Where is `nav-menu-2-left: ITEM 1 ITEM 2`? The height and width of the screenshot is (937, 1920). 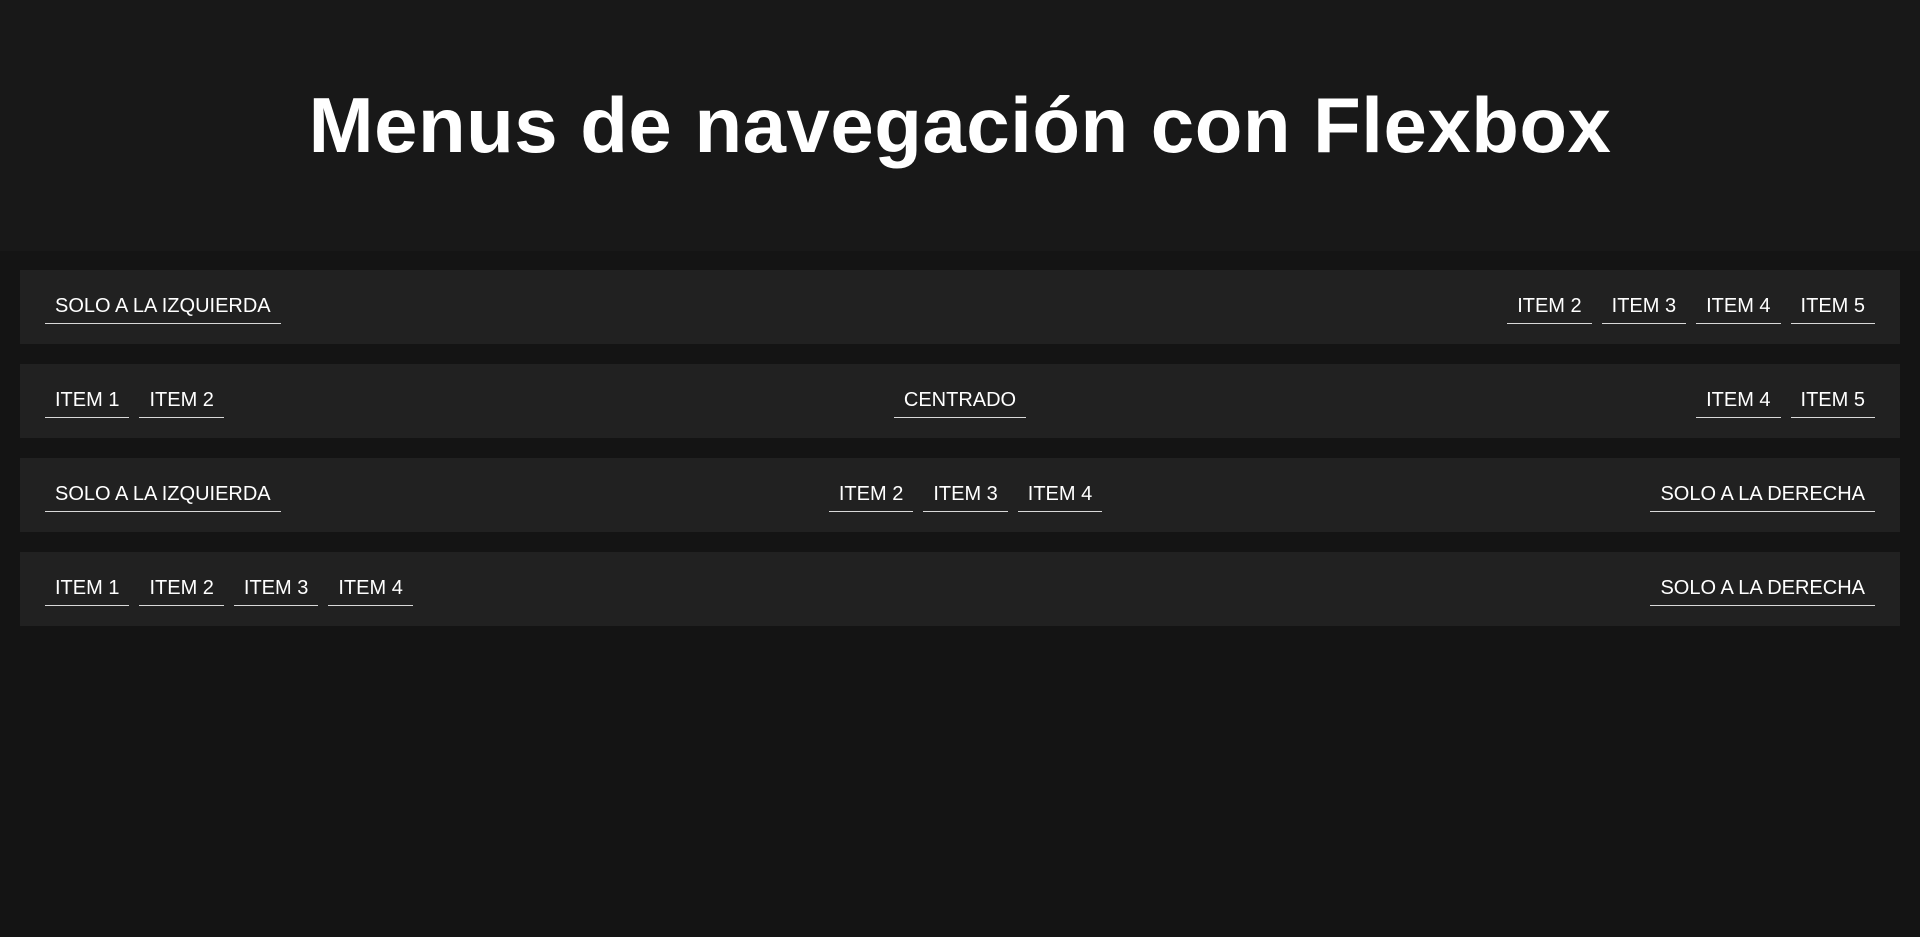 nav-menu-2-left: ITEM 1 ITEM 2 is located at coordinates (134, 401).